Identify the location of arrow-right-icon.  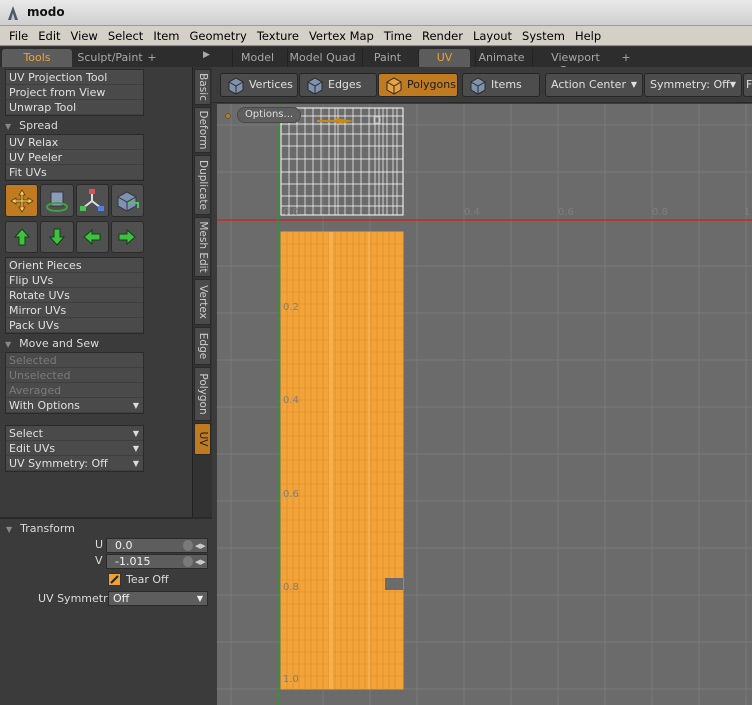
(127, 237).